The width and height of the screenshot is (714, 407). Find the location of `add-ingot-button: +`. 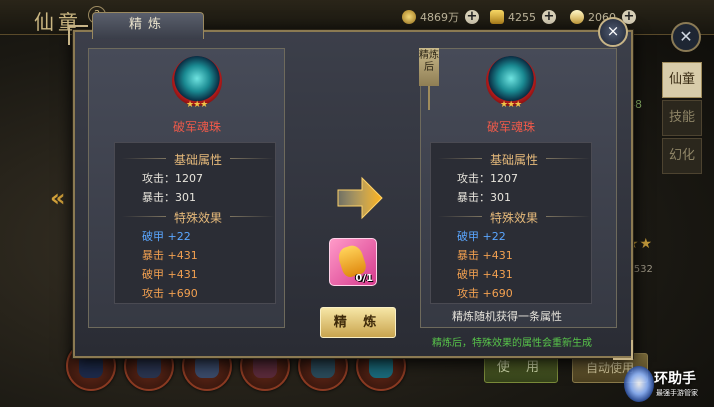

add-ingot-button: + is located at coordinates (549, 17).